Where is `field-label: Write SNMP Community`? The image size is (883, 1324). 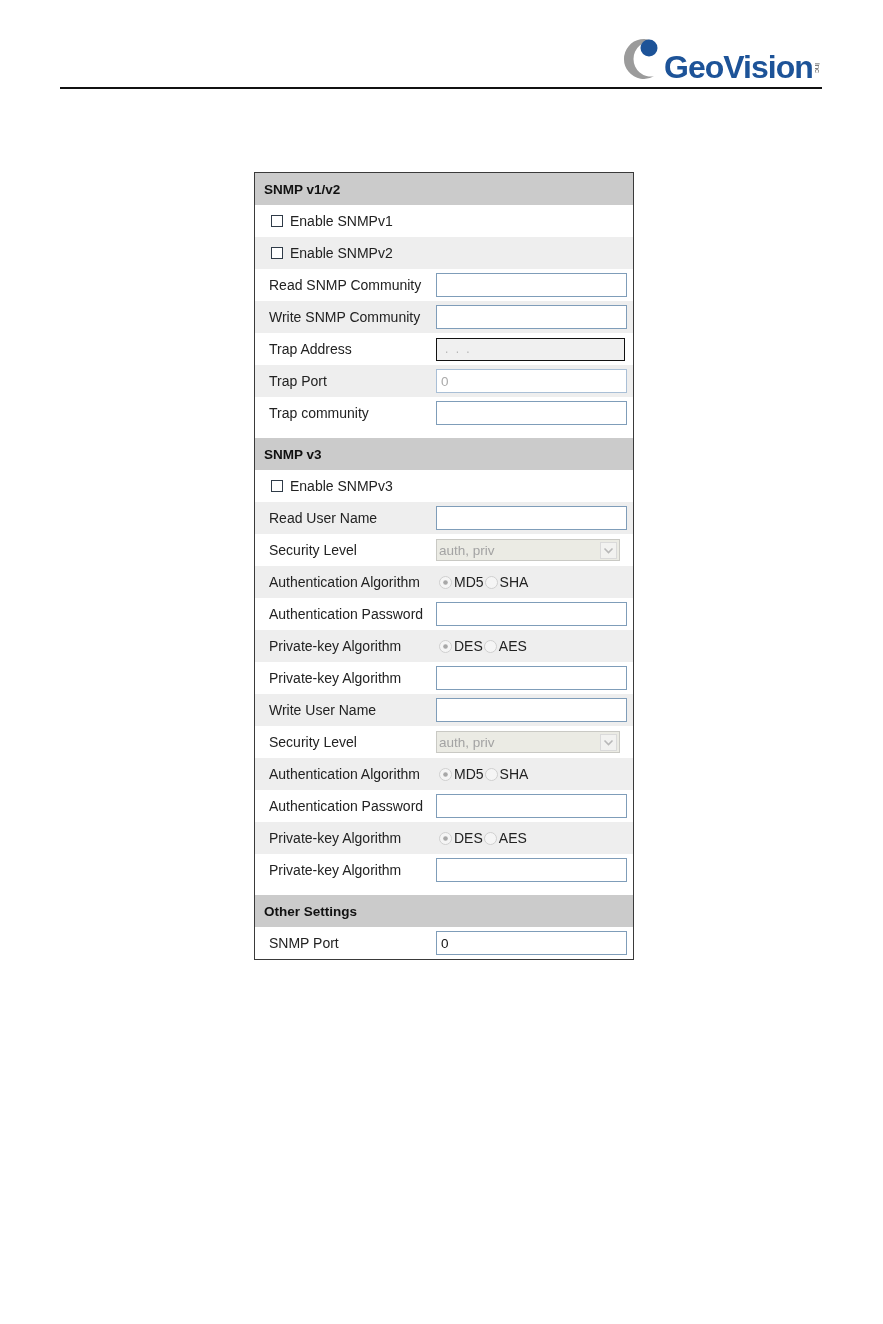 field-label: Write SNMP Community is located at coordinates (345, 317).